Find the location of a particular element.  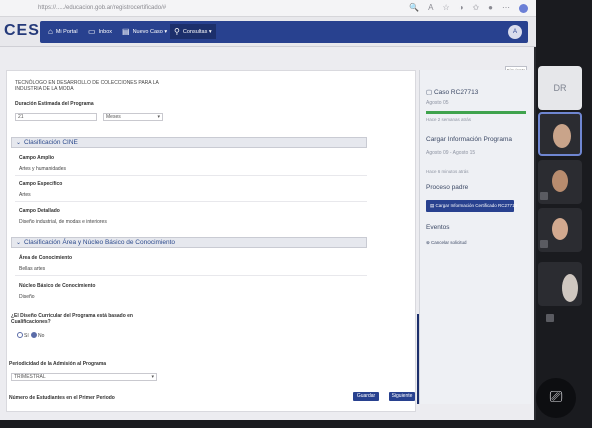

radio-no is located at coordinates (34, 335).